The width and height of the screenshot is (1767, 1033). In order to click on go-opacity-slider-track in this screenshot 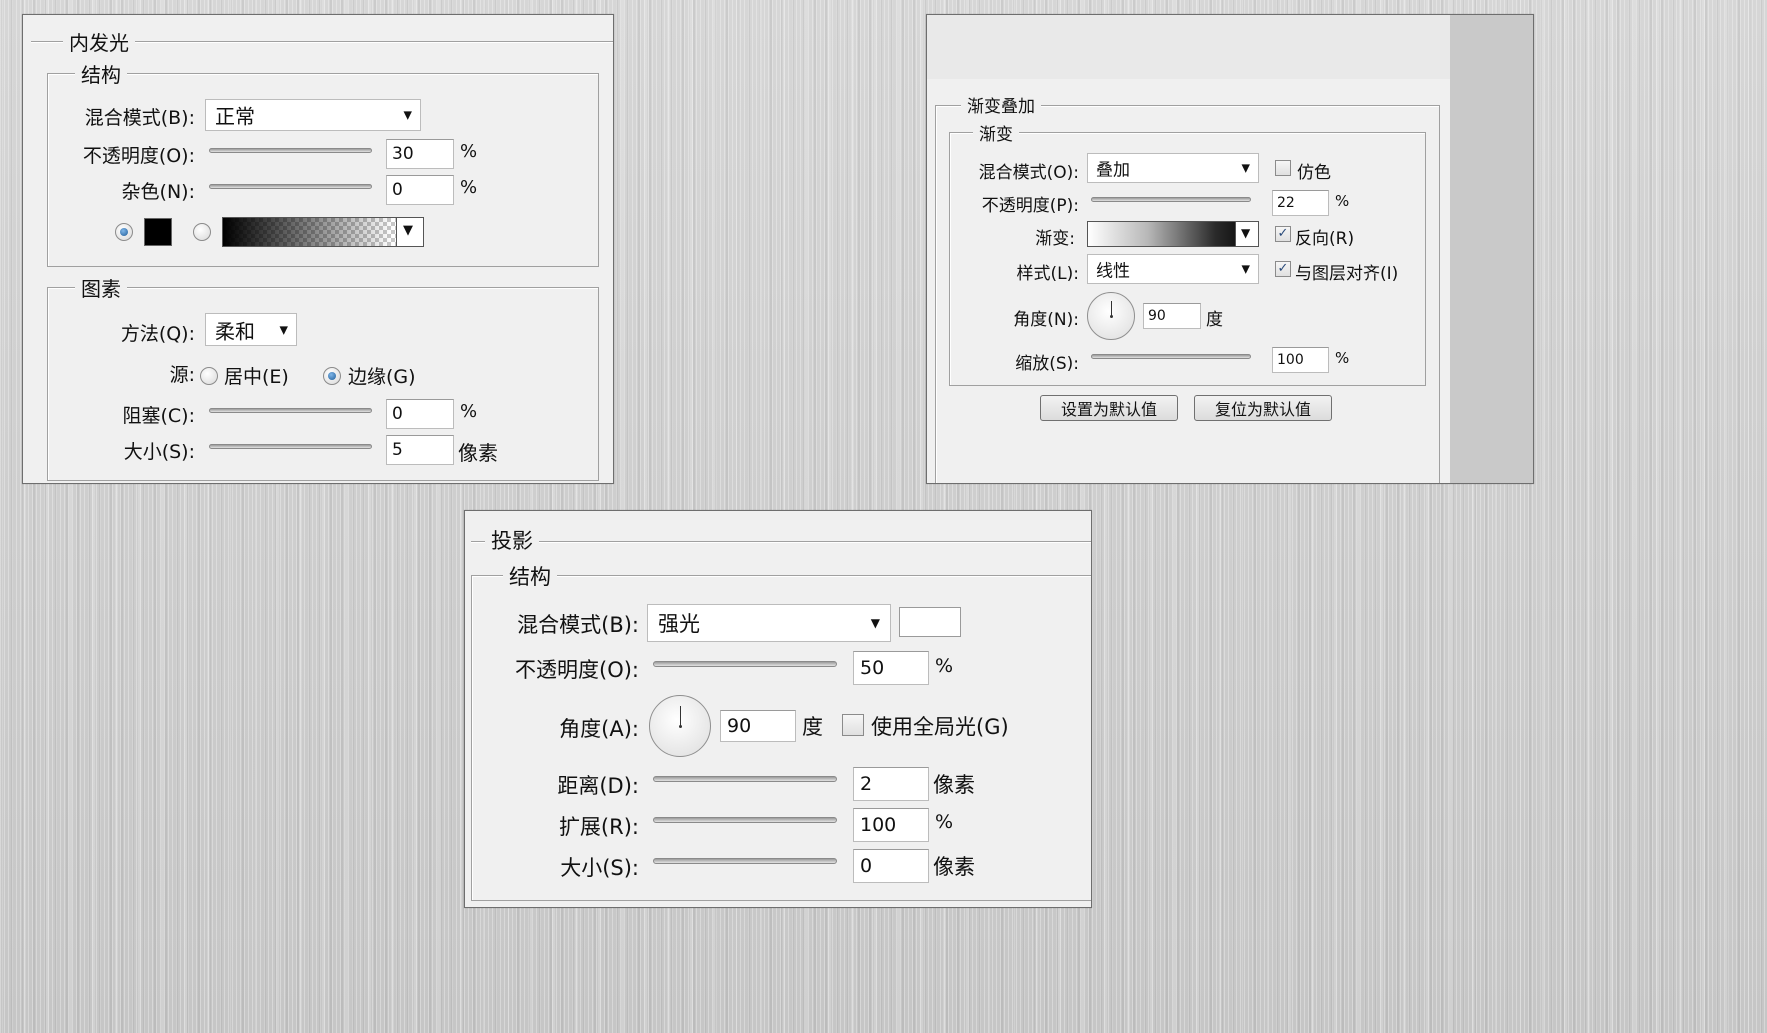, I will do `click(1171, 199)`.